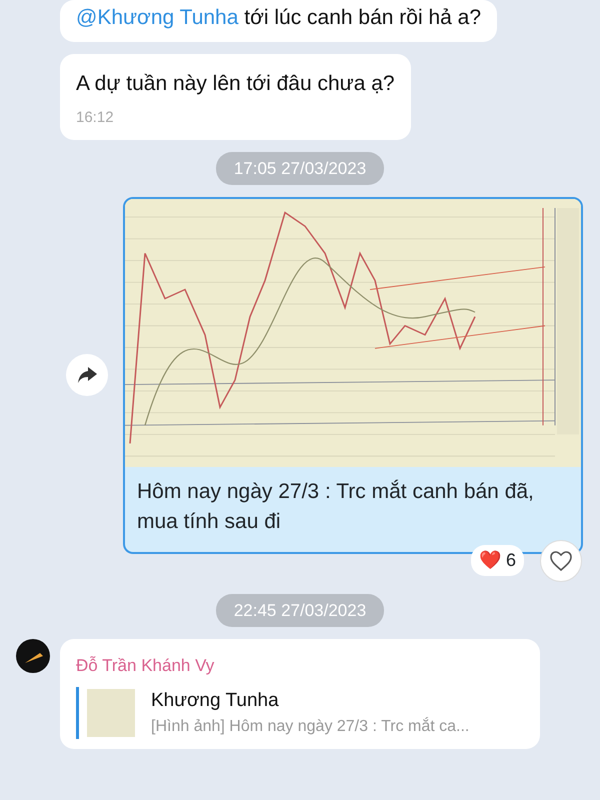 The image size is (600, 800). I want to click on share-button, so click(87, 375).